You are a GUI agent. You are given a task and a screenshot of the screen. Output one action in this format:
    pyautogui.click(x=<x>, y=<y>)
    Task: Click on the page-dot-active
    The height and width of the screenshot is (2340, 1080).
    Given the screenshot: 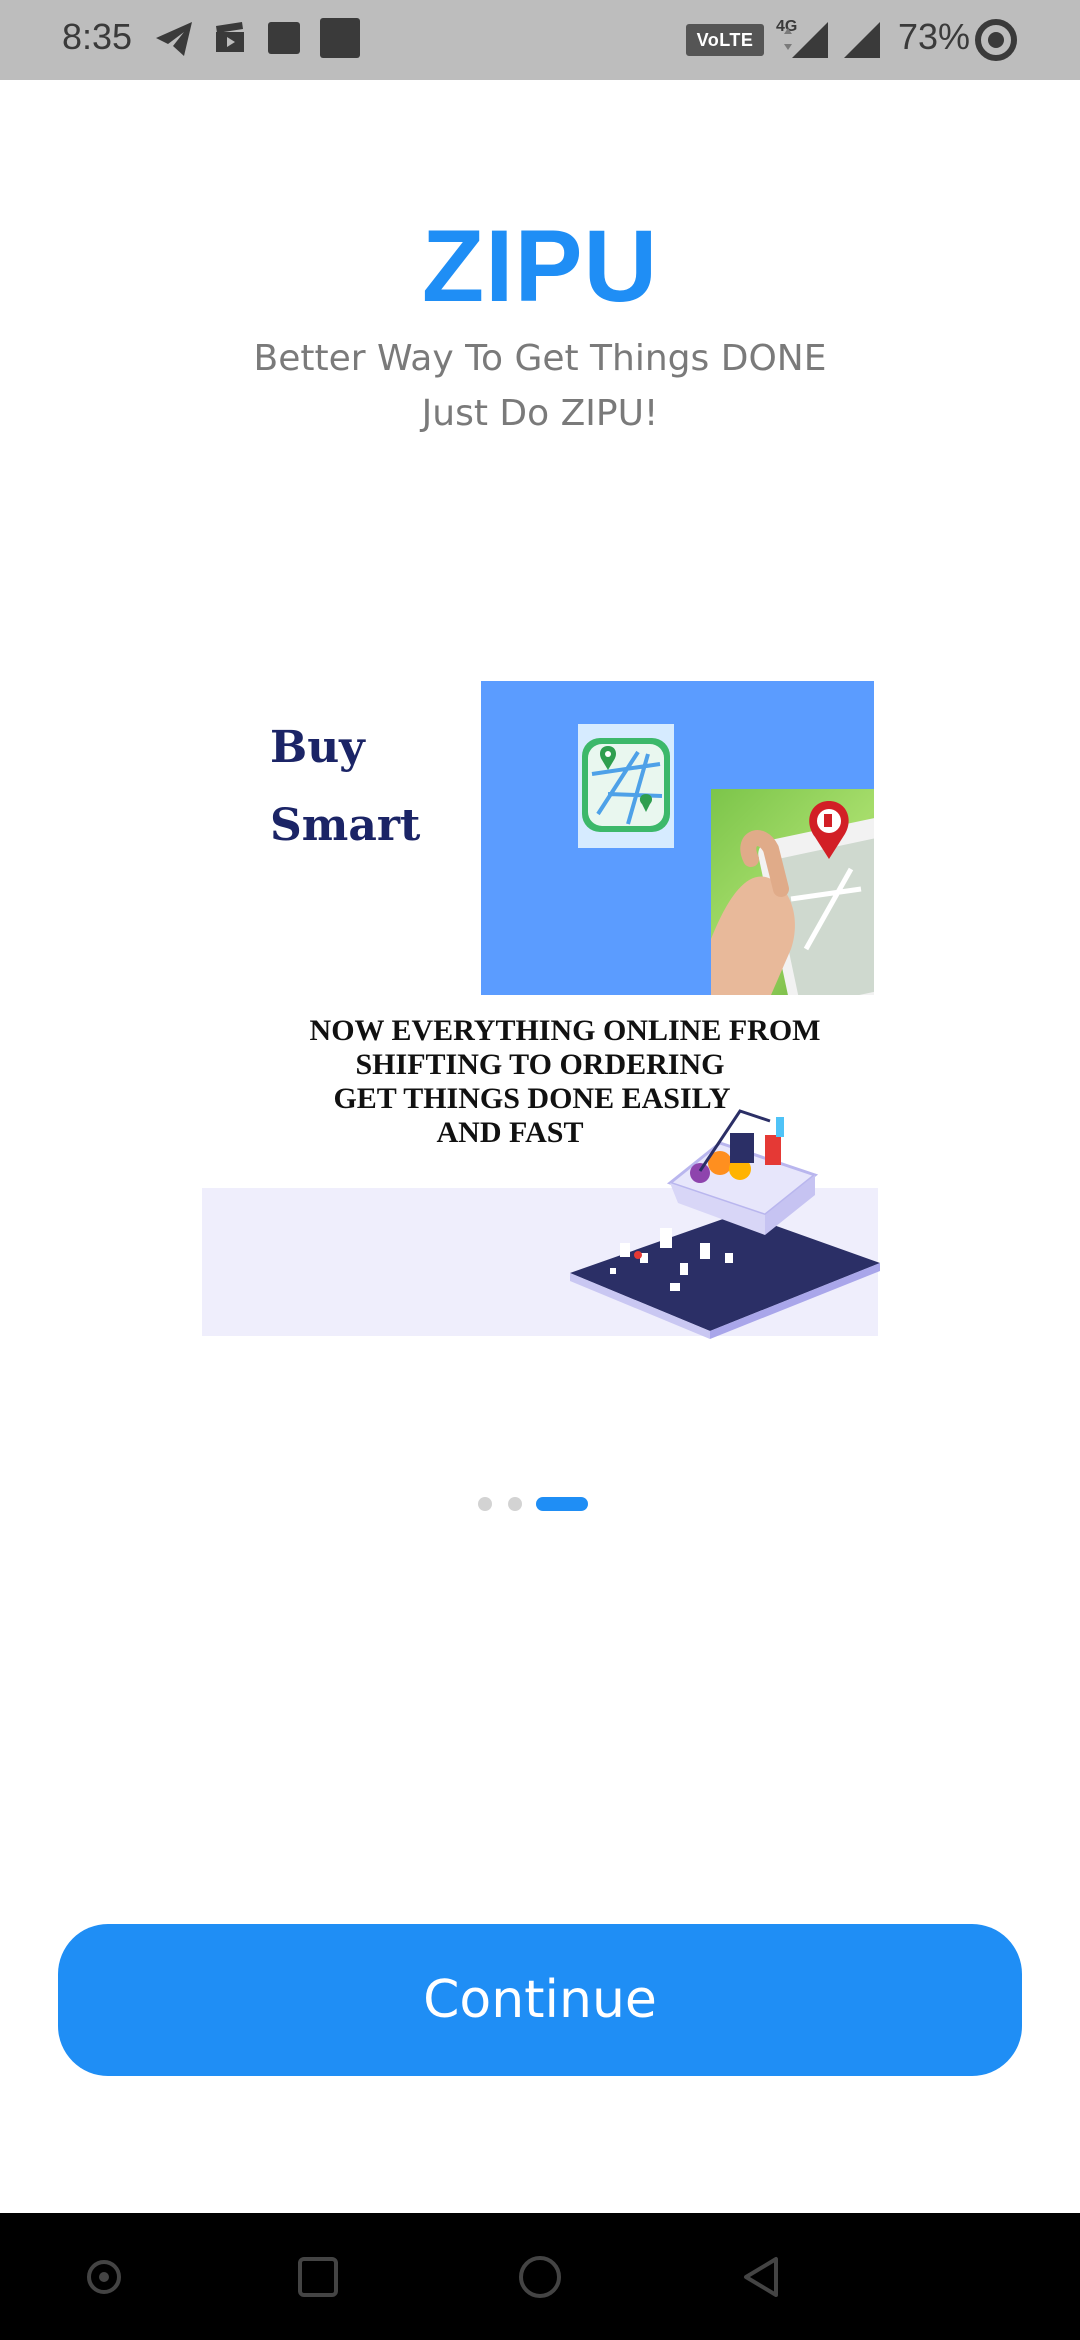 What is the action you would take?
    pyautogui.click(x=562, y=1504)
    